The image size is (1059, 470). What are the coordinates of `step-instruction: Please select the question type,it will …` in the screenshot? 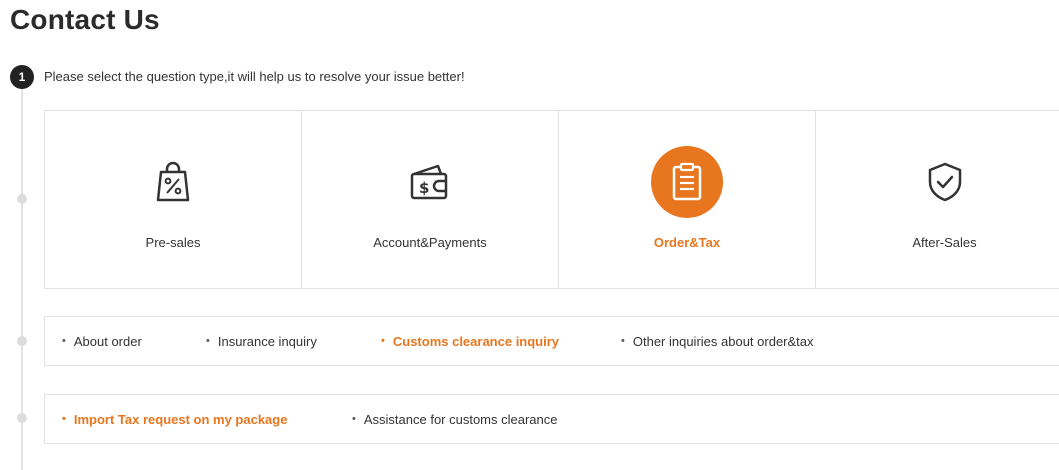 It's located at (254, 76).